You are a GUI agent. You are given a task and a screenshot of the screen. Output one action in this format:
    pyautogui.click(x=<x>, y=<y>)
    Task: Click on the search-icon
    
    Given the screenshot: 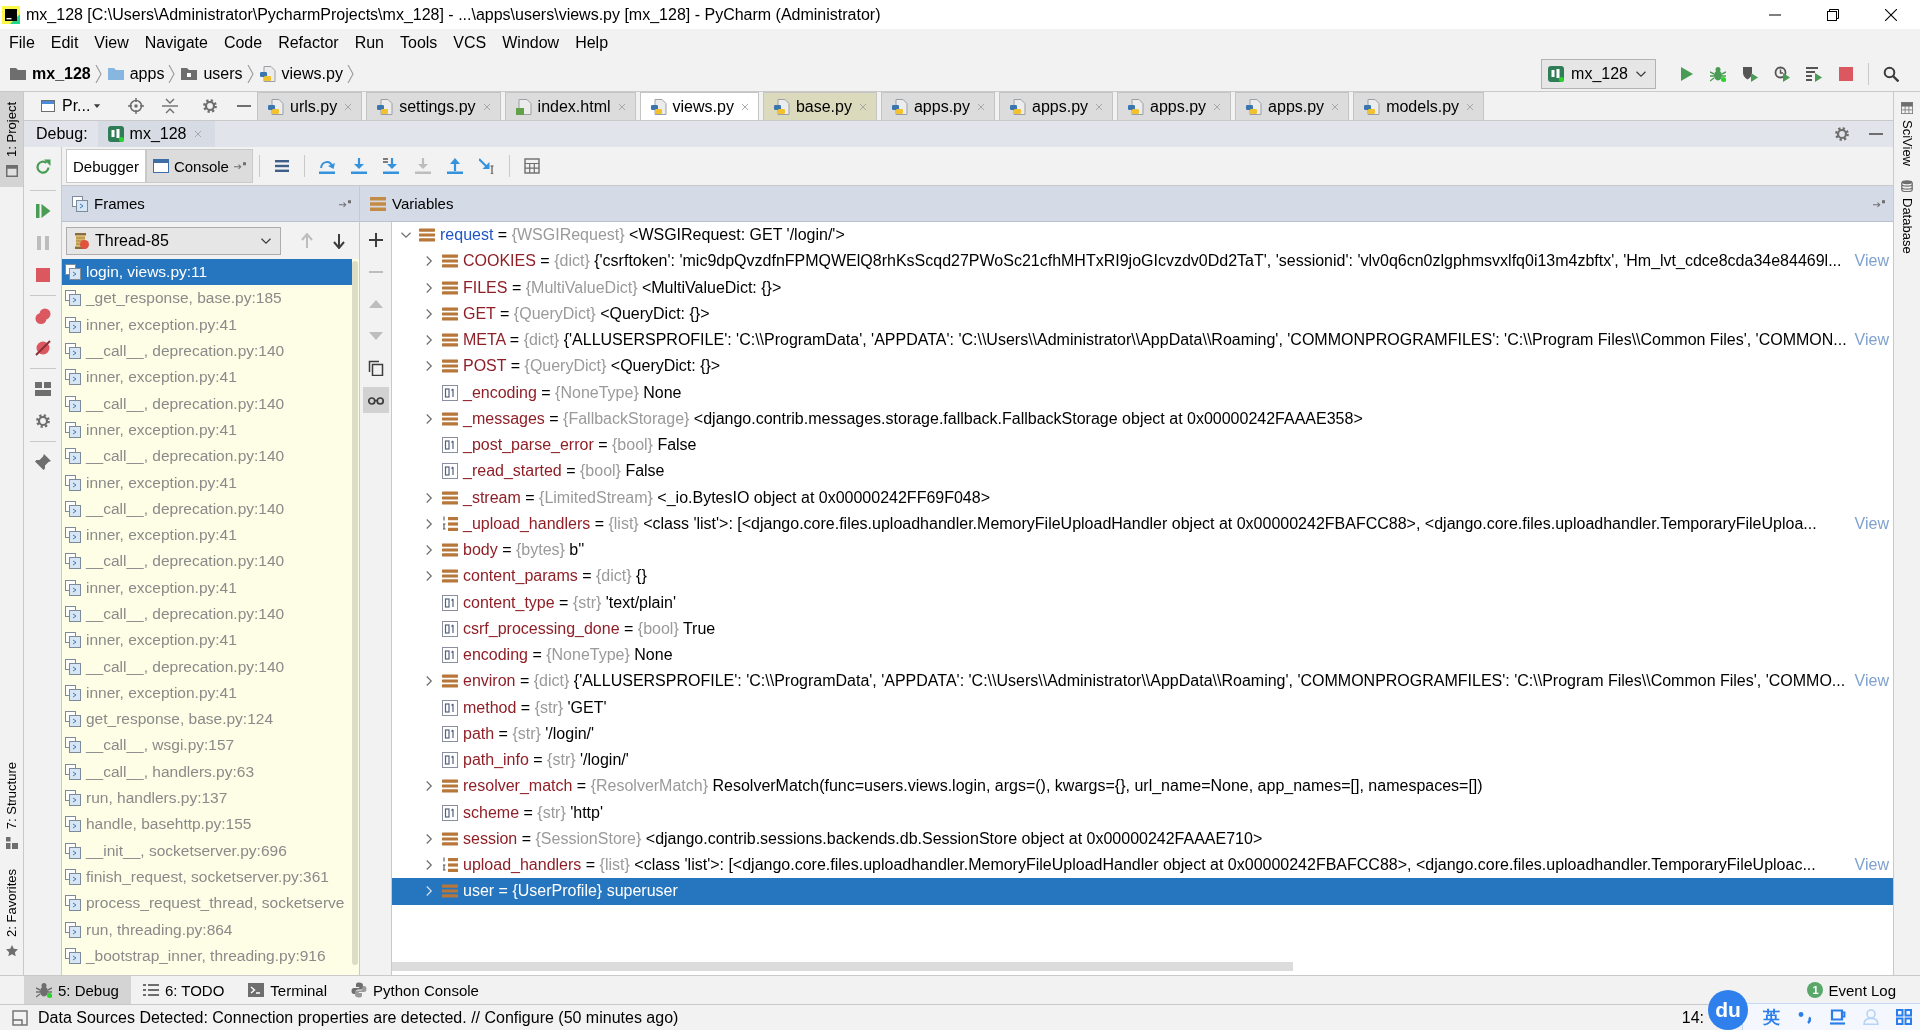 What is the action you would take?
    pyautogui.click(x=1891, y=73)
    